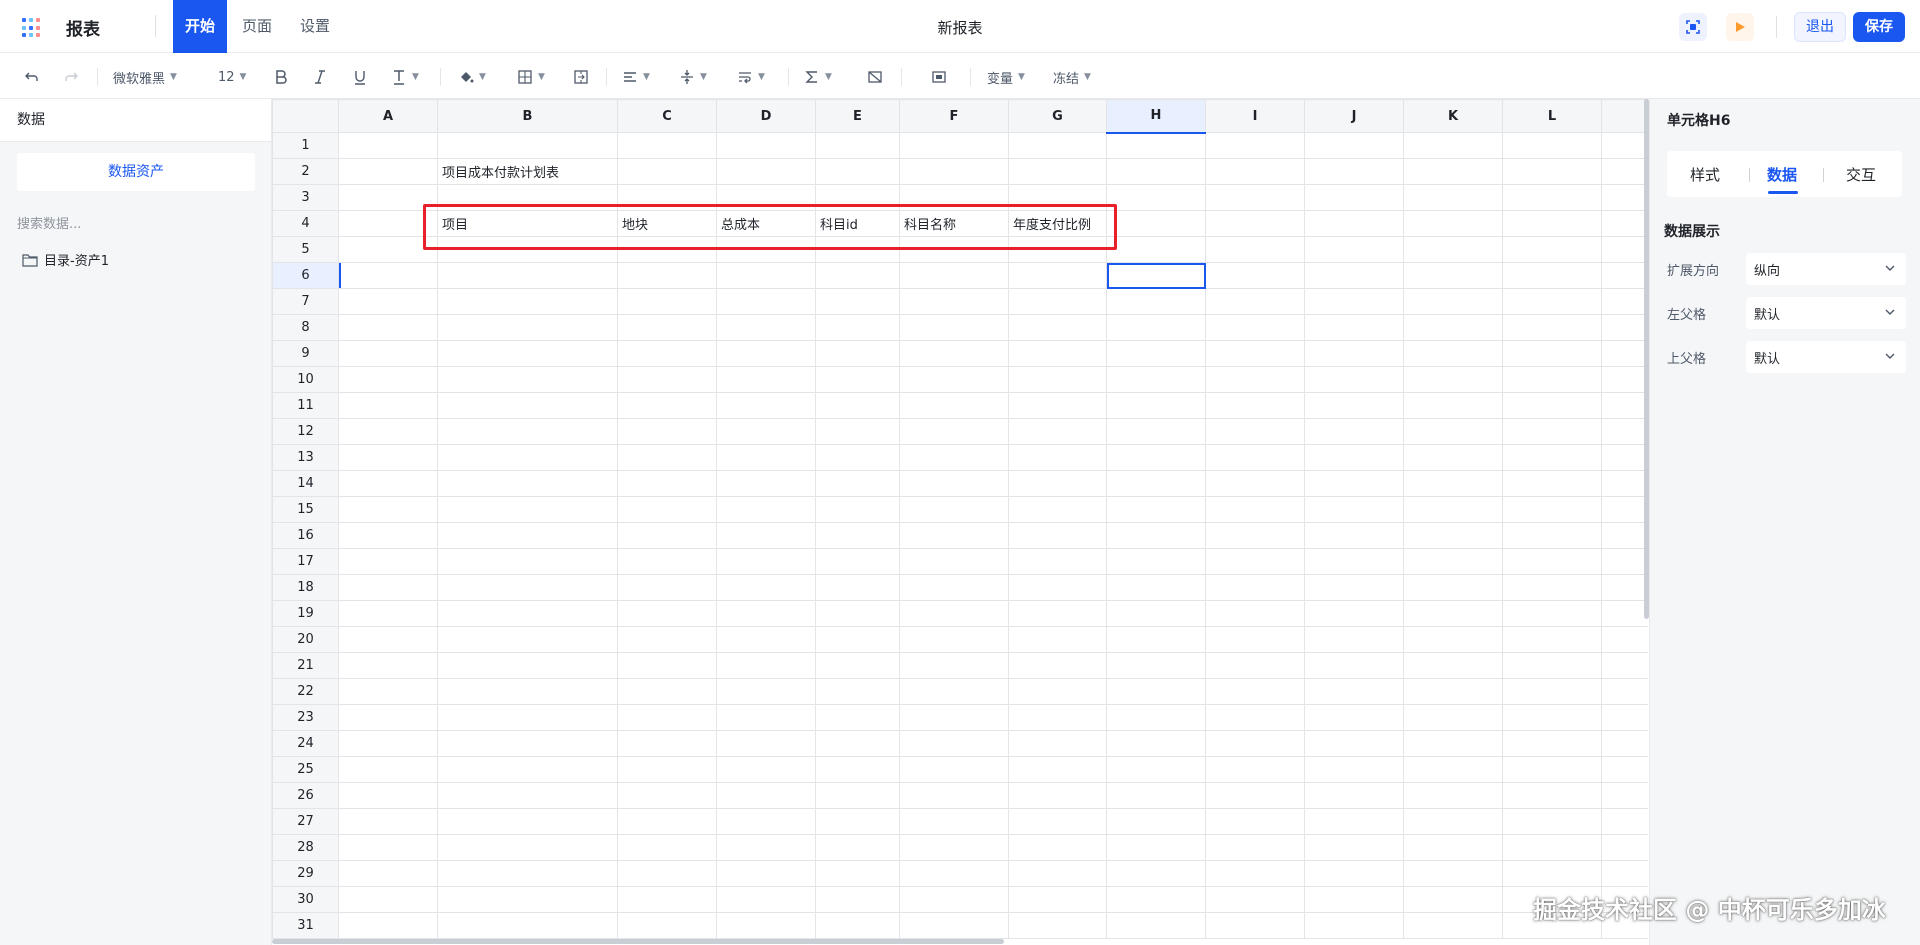 The height and width of the screenshot is (945, 1920). Describe the element at coordinates (388, 899) in the screenshot. I see `cell-a30` at that location.